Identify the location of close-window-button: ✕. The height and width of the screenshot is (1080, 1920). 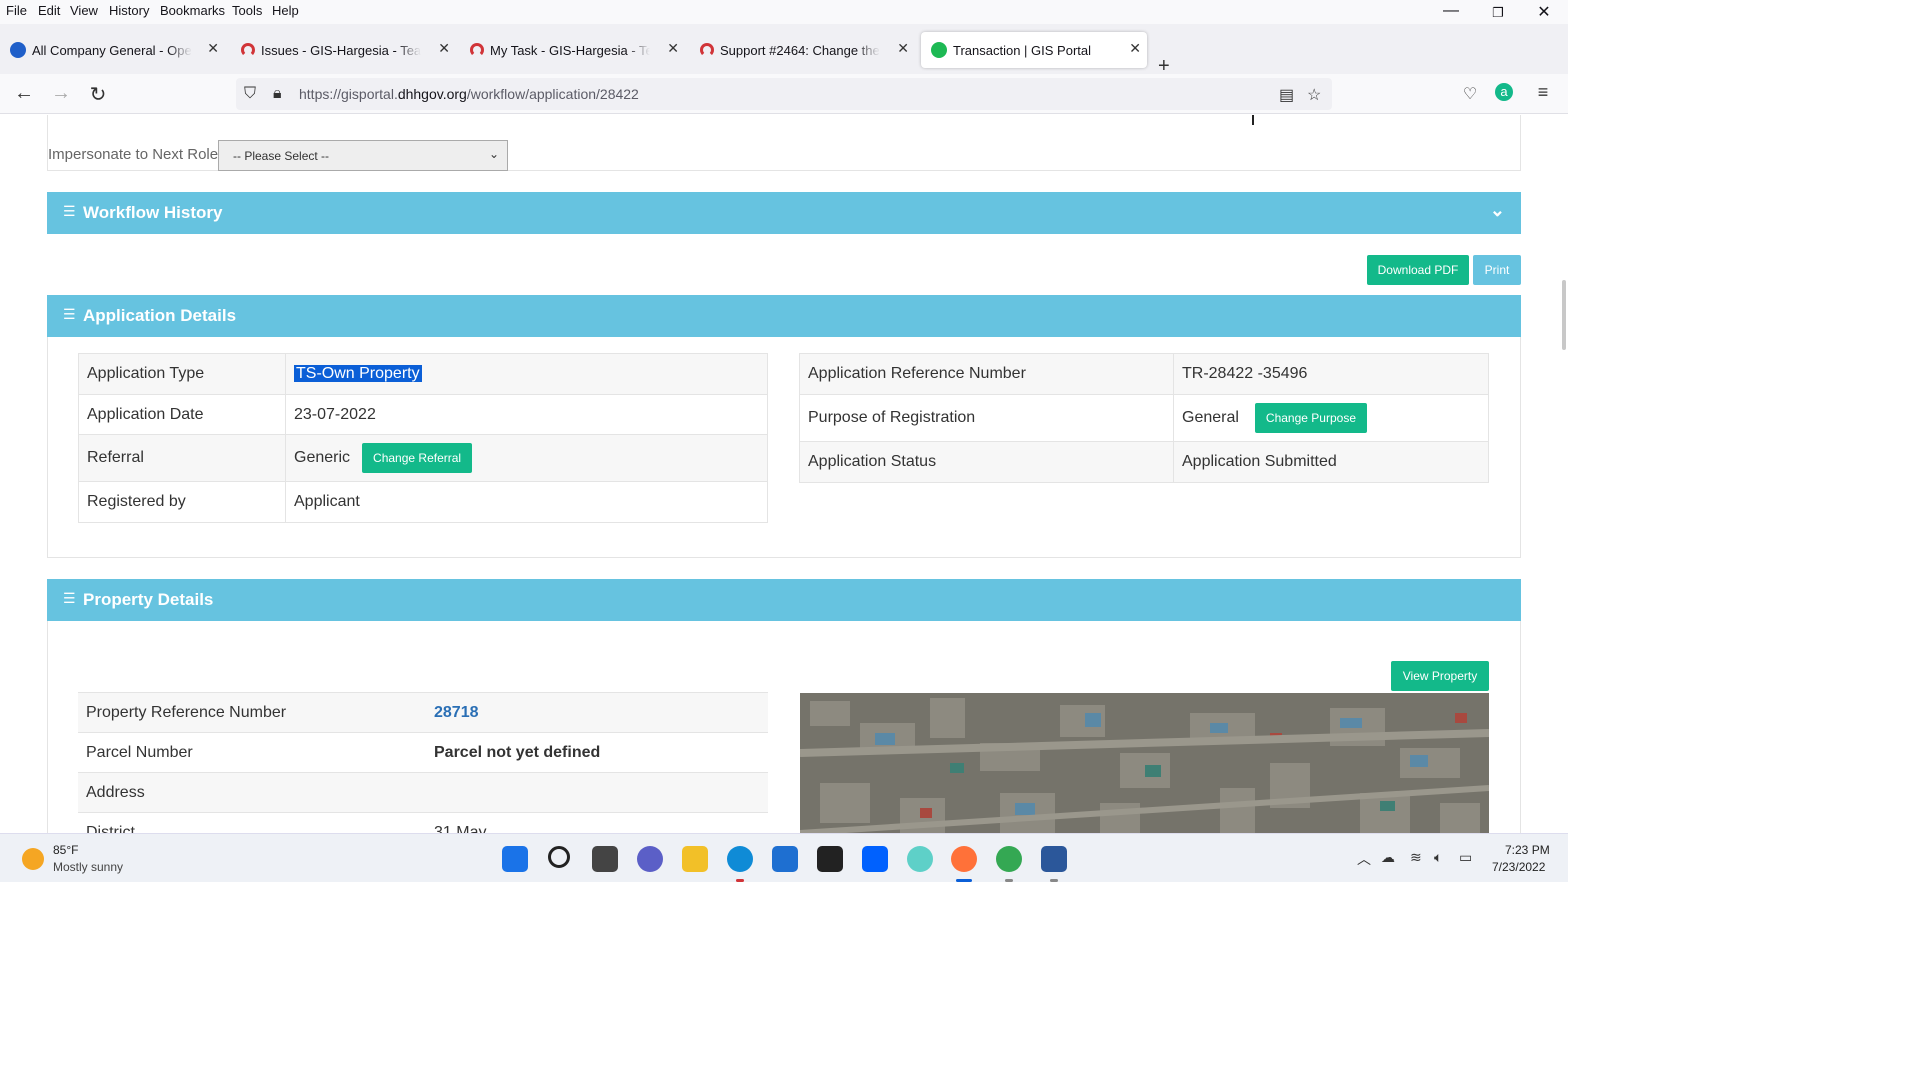
(1544, 12).